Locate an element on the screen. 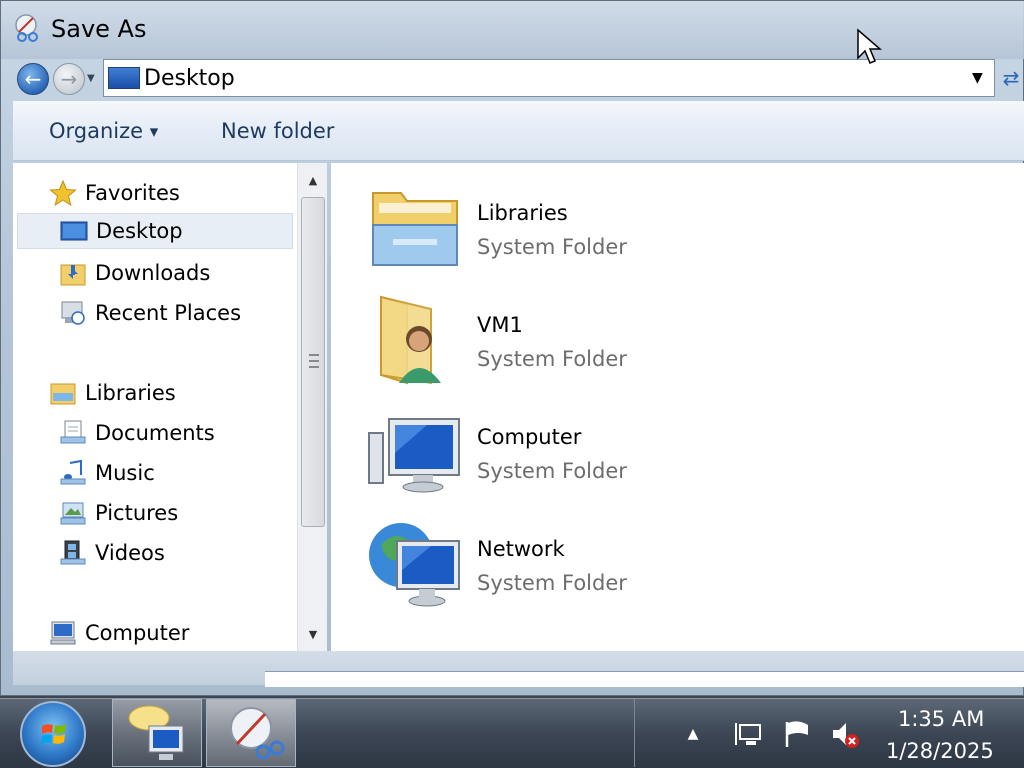 The height and width of the screenshot is (768, 1024). recent-places-icon is located at coordinates (73, 313).